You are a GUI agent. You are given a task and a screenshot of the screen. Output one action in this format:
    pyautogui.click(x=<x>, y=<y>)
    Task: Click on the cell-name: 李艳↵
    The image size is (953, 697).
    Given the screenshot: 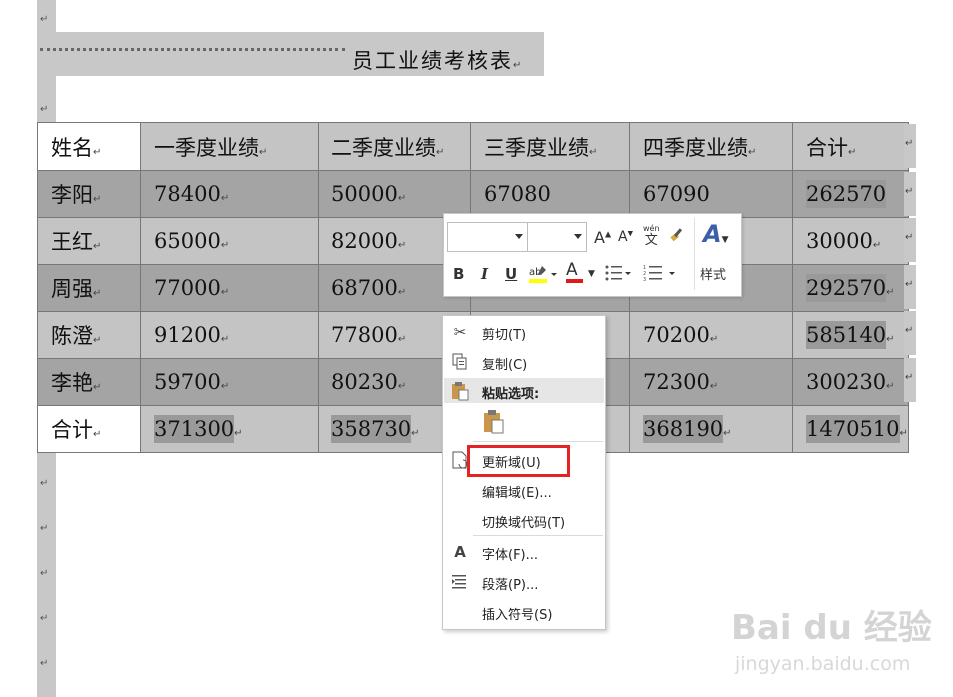 What is the action you would take?
    pyautogui.click(x=89, y=382)
    